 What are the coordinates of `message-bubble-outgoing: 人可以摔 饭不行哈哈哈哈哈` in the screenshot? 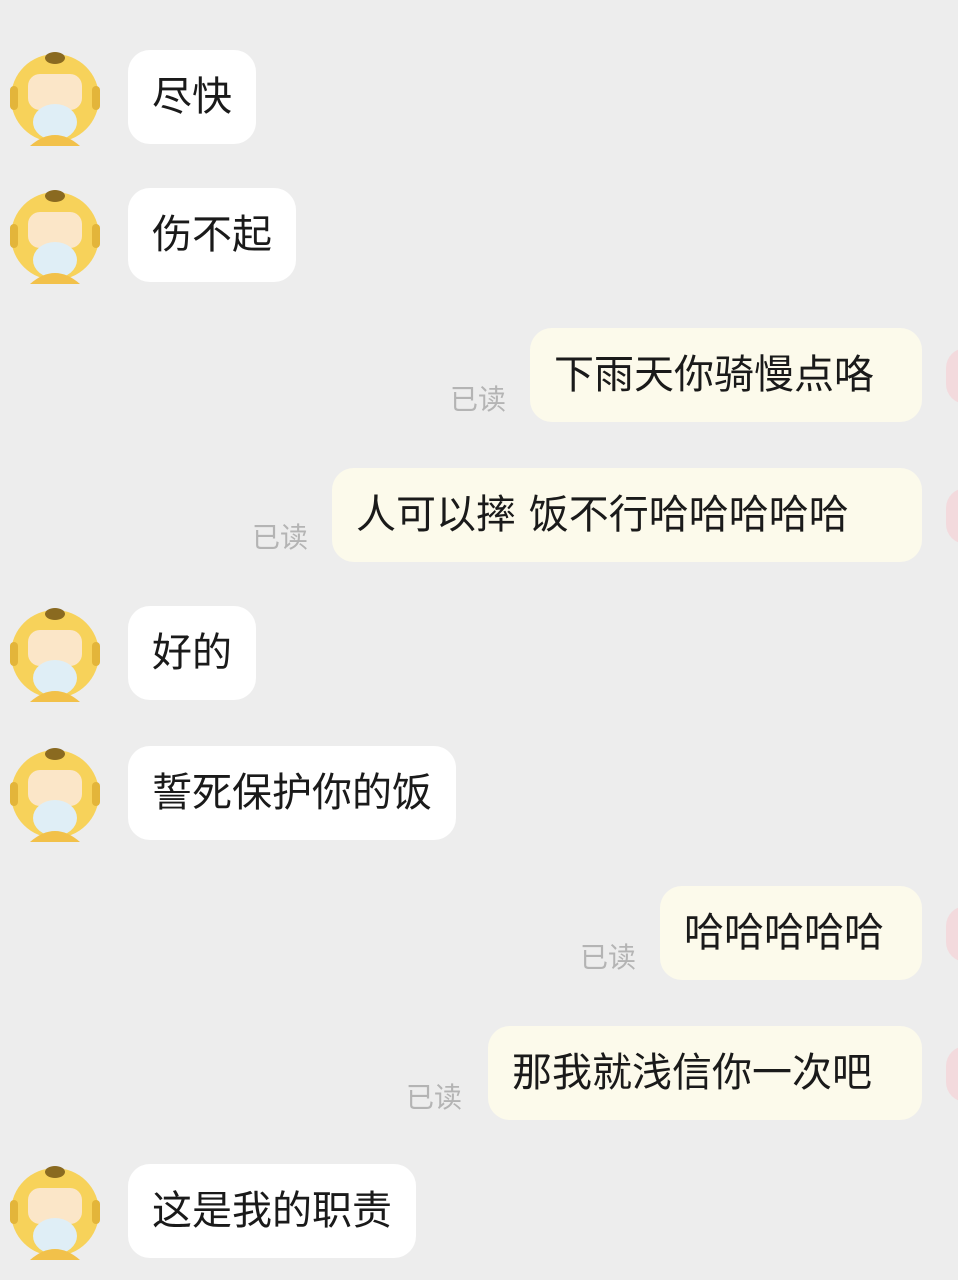 It's located at (627, 515).